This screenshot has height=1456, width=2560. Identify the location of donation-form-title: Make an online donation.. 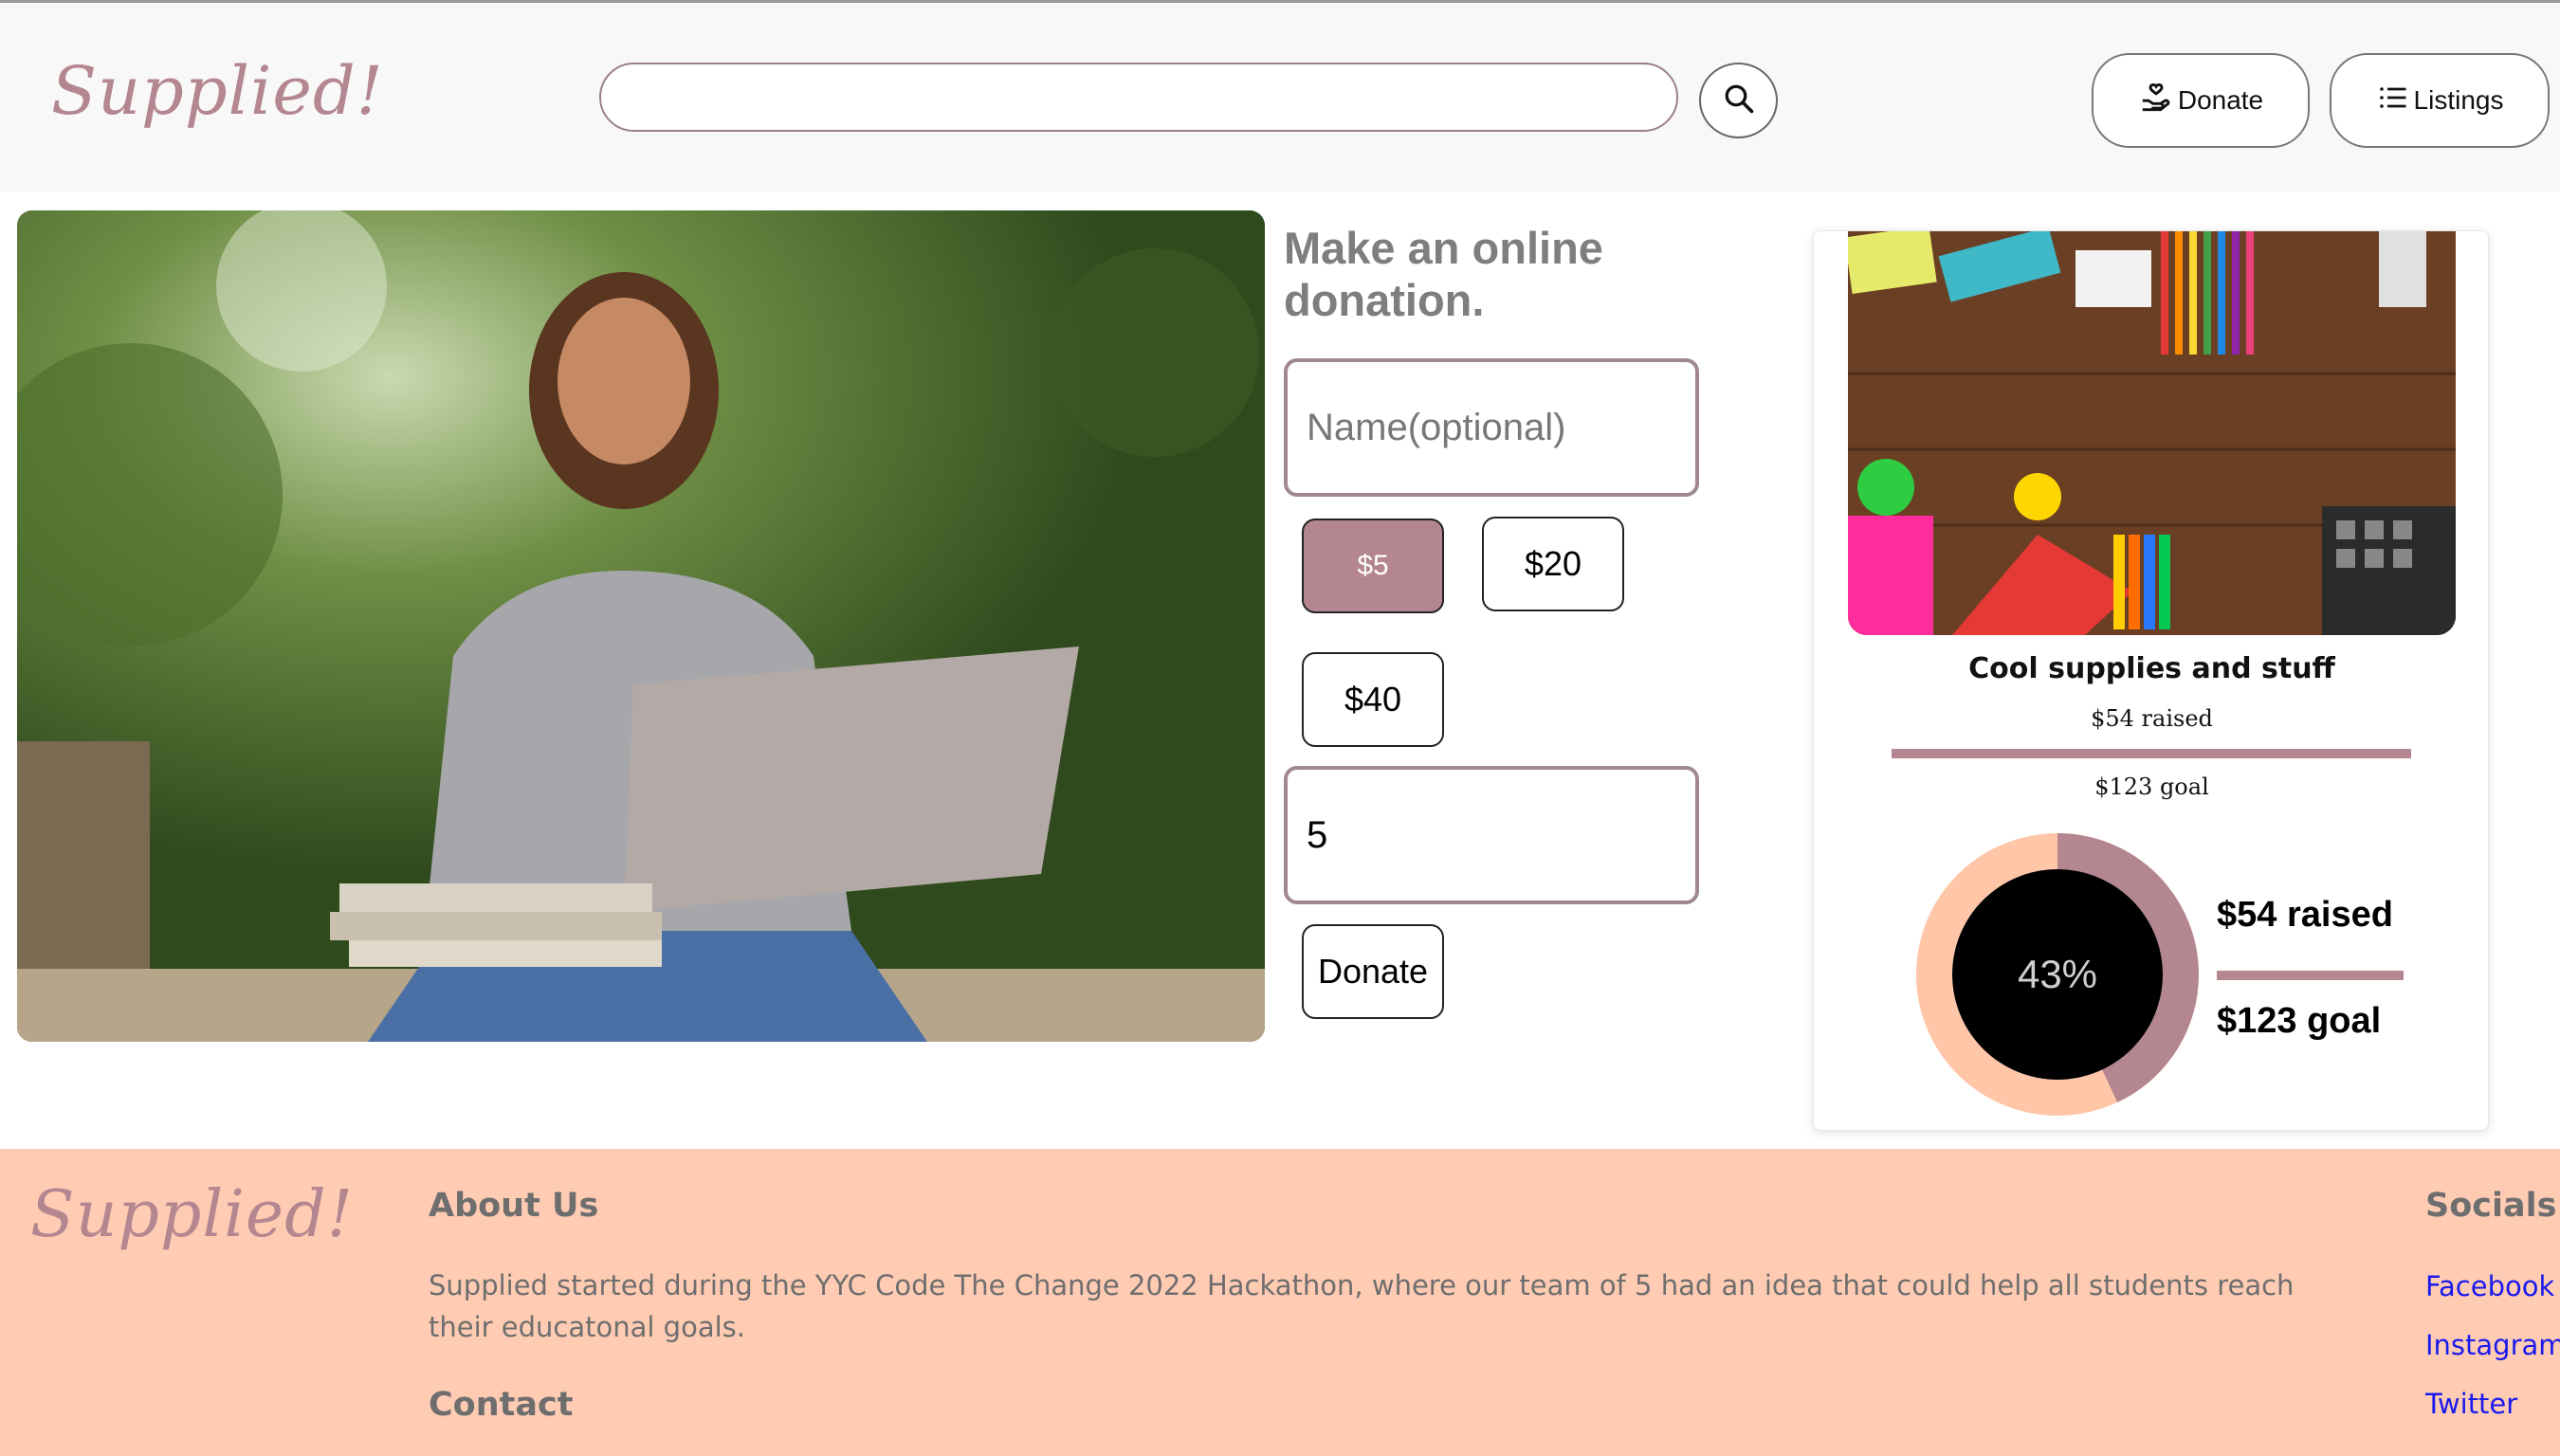
(1443, 274).